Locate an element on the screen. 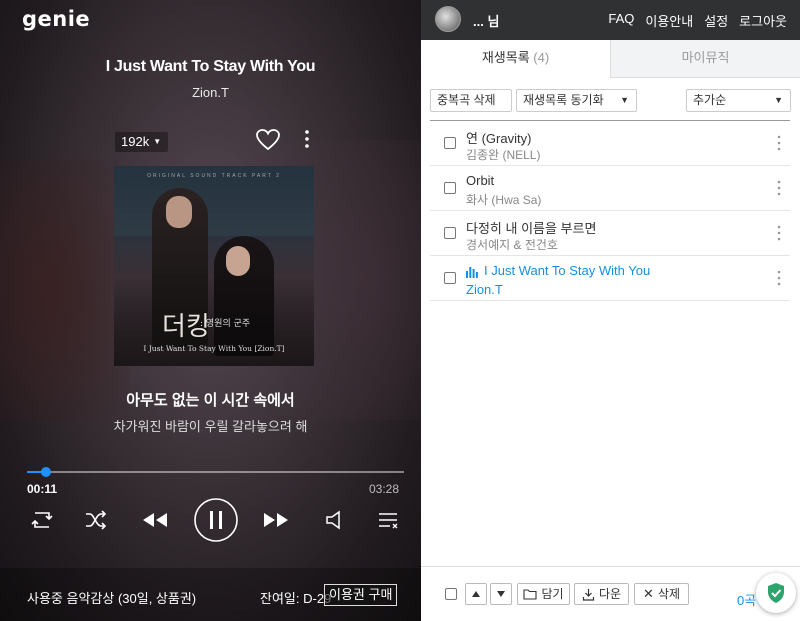 The image size is (800, 621). volume-icon is located at coordinates (334, 520).